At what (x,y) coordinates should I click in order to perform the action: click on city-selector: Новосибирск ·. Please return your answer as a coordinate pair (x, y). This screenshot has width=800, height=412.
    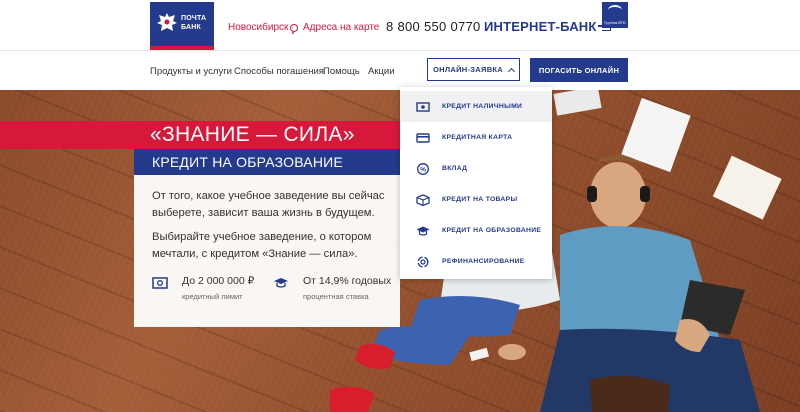
    Looking at the image, I should click on (261, 27).